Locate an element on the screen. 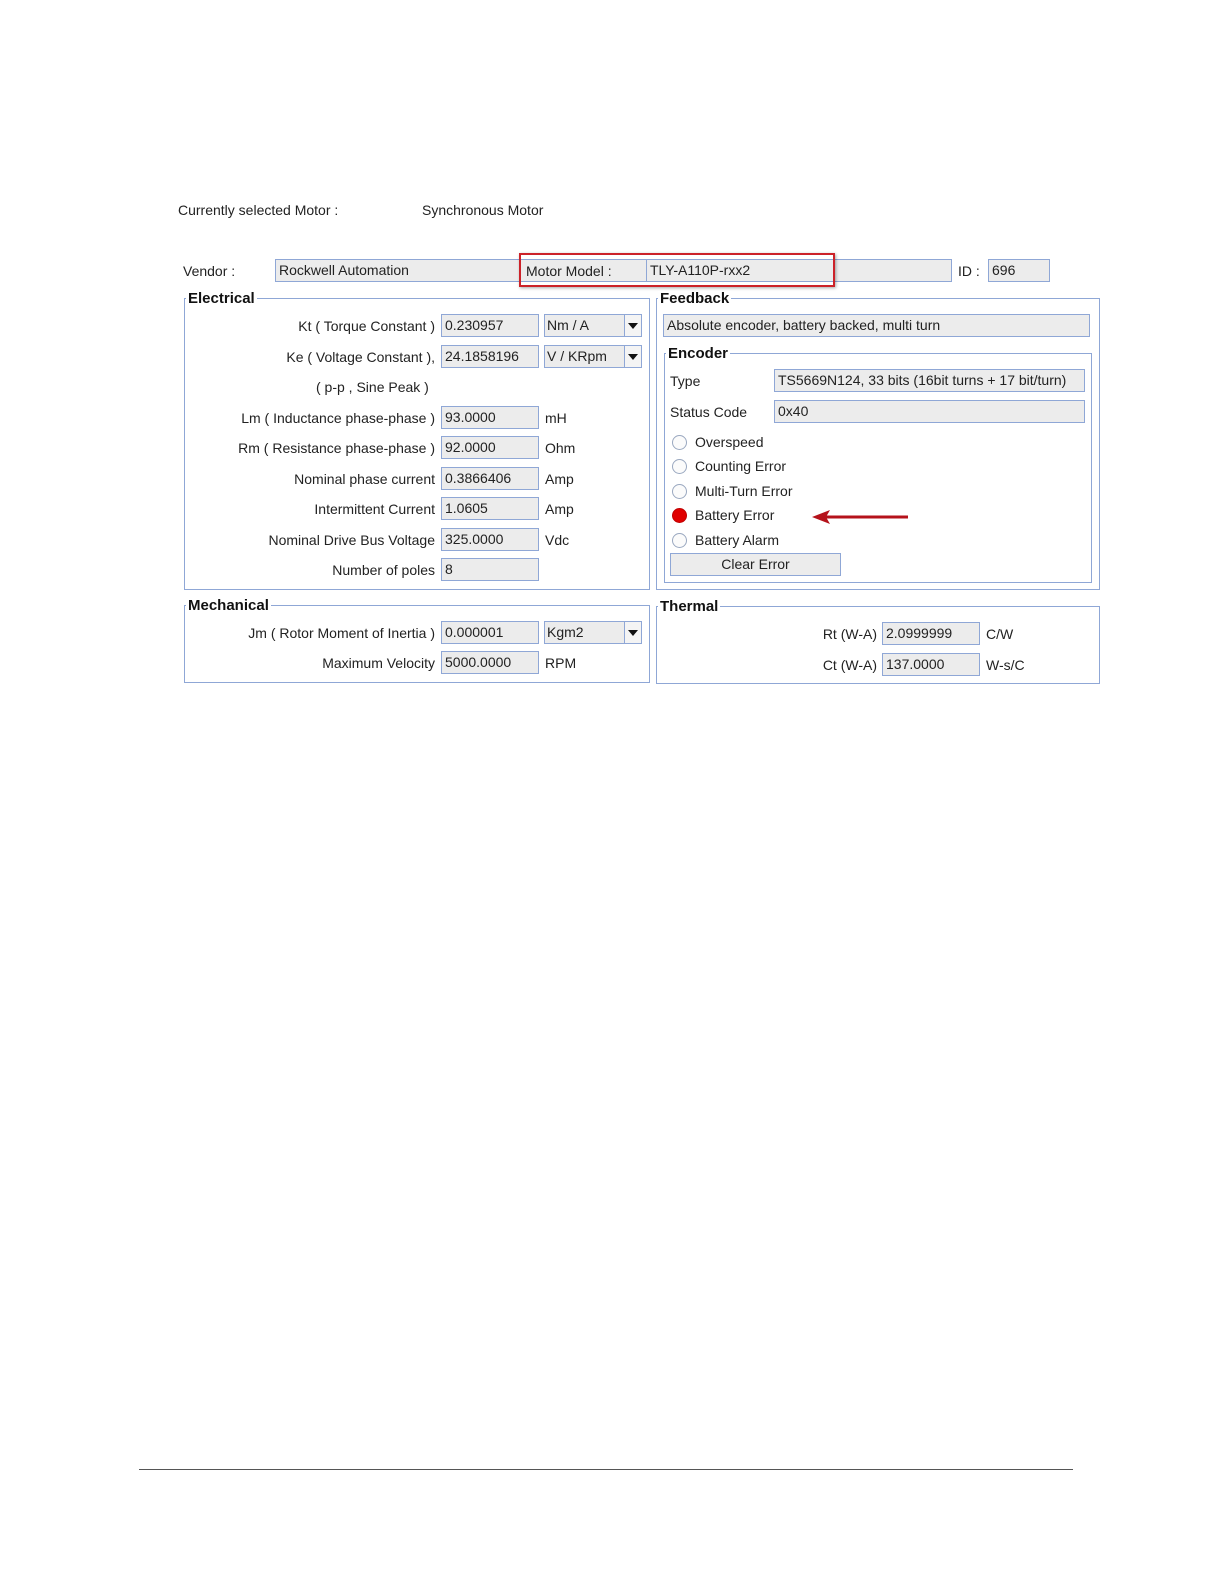 The width and height of the screenshot is (1224, 1584). overspeed-label: Overspeed is located at coordinates (729, 442).